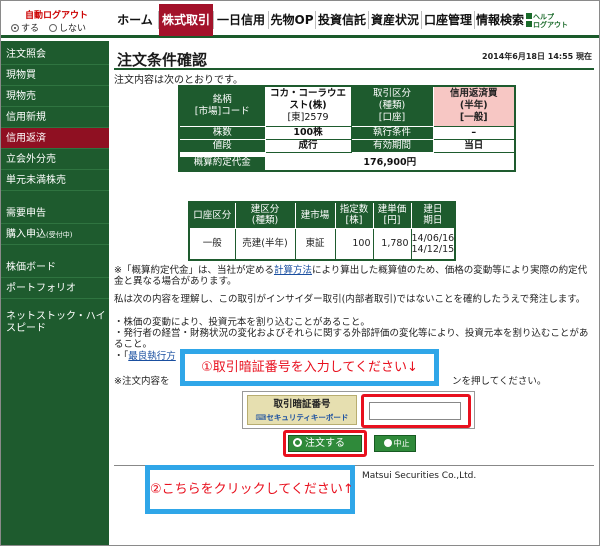 The width and height of the screenshot is (600, 546). I want to click on callout-step-1: ①取引暗証番号を入力してください↓, so click(309, 367).